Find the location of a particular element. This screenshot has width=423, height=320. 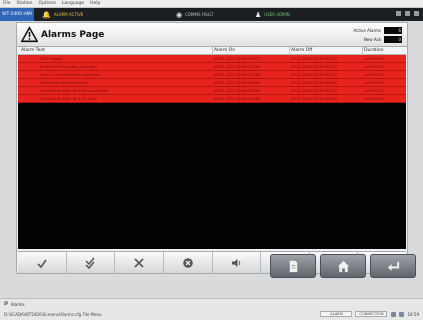

user-status: ♟ USER ADMIN is located at coordinates (272, 14).